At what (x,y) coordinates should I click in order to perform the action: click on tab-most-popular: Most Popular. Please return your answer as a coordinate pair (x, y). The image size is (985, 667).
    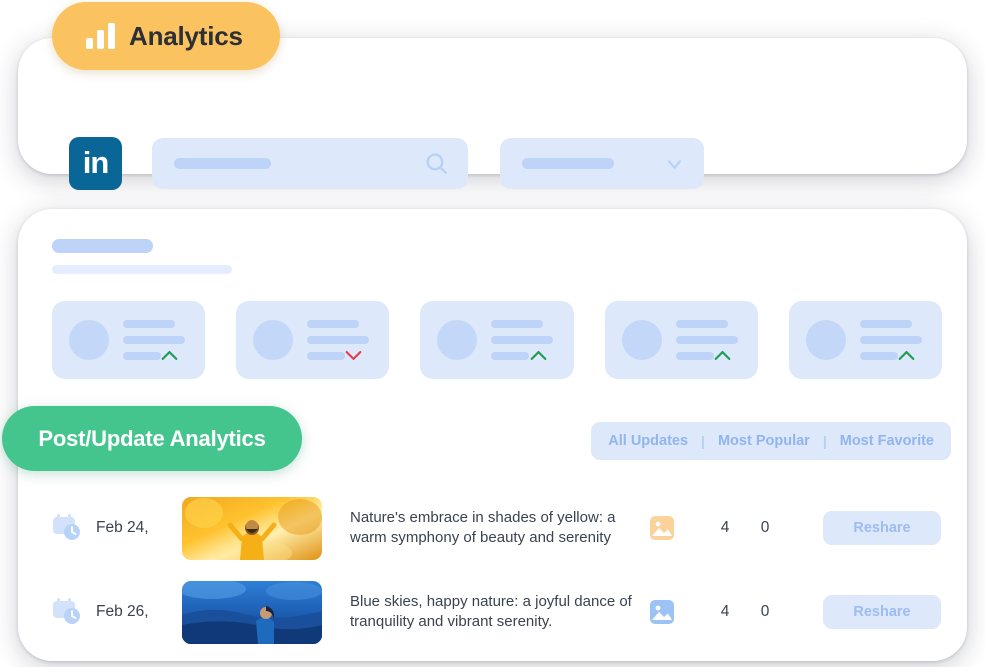
    Looking at the image, I should click on (764, 441).